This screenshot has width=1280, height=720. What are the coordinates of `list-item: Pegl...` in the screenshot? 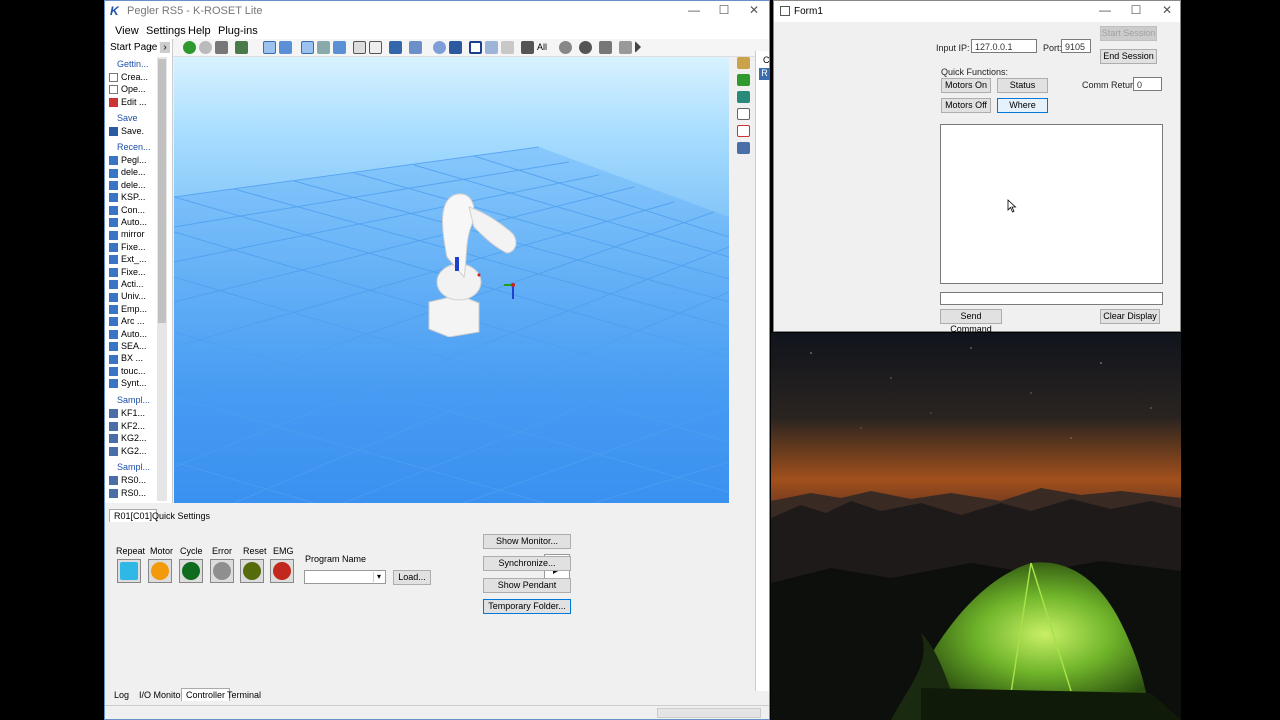 It's located at (128, 161).